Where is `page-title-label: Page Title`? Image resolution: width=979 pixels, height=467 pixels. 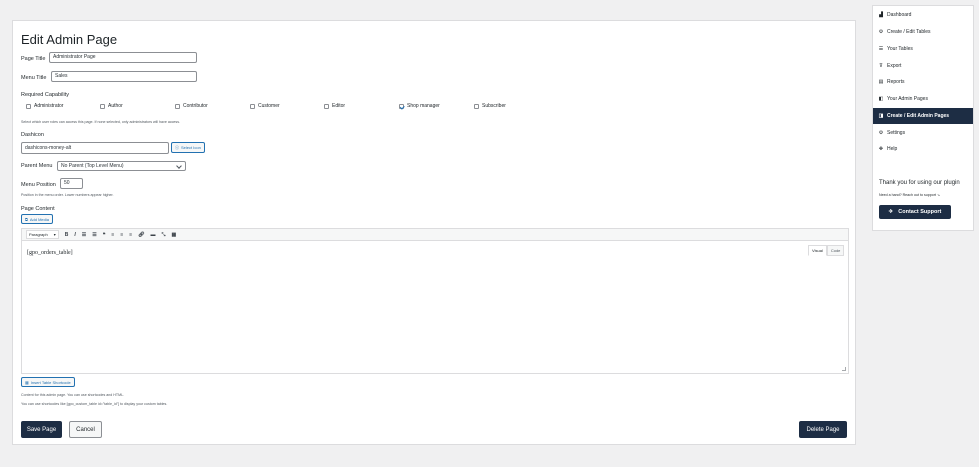 page-title-label: Page Title is located at coordinates (33, 59).